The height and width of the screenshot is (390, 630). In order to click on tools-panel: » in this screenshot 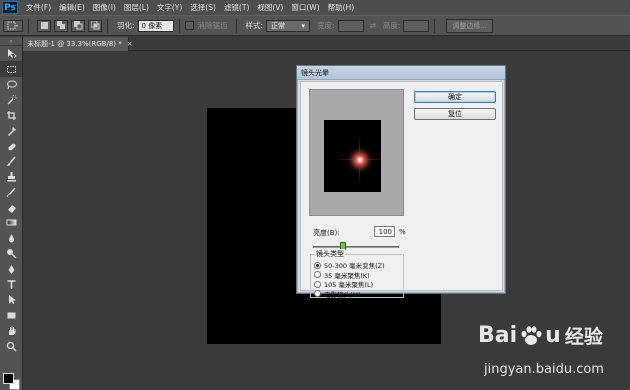, I will do `click(11, 213)`.